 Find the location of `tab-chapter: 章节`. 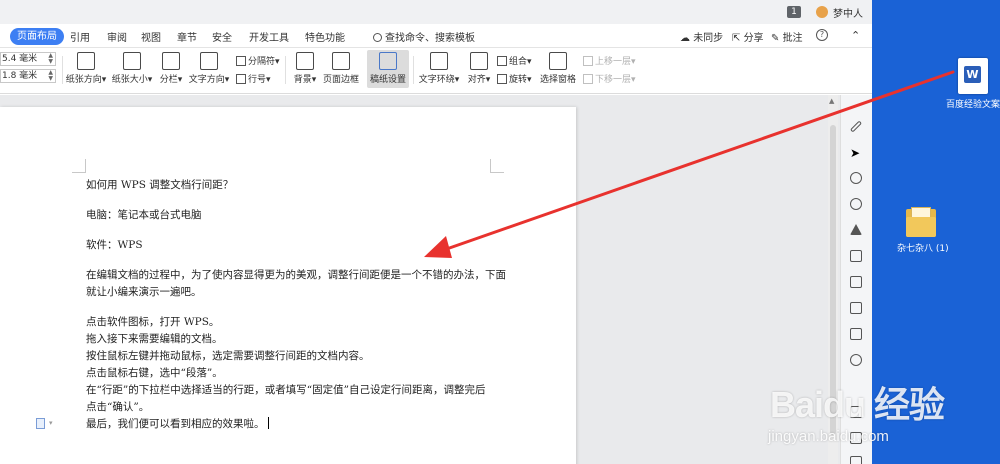

tab-chapter: 章节 is located at coordinates (187, 36).